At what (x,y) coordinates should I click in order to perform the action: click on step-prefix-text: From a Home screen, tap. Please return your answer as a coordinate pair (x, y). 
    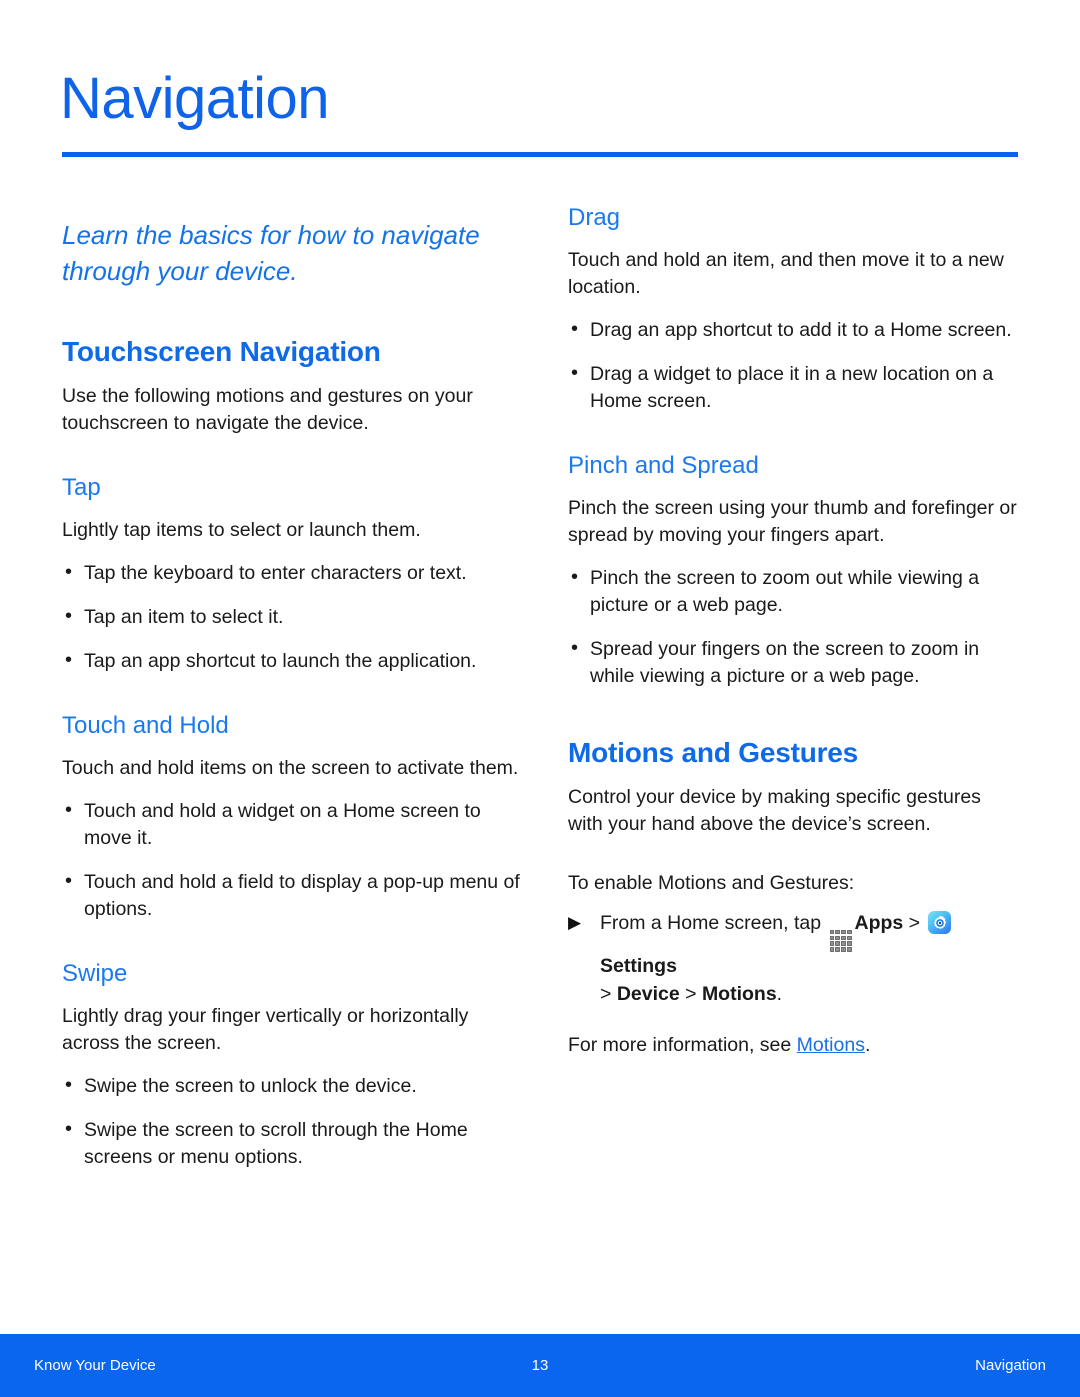
    Looking at the image, I should click on (713, 923).